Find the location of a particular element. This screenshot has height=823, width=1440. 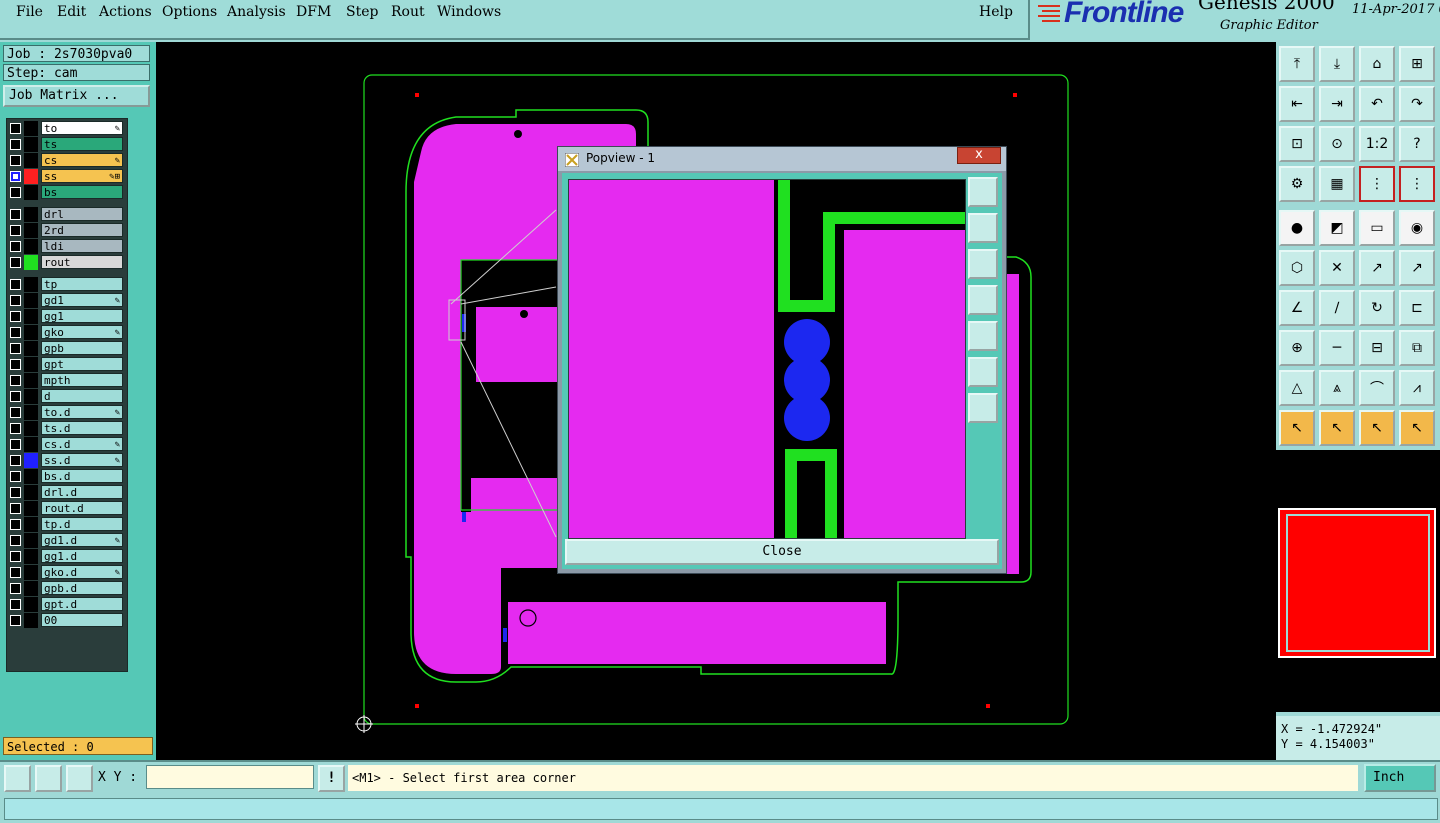

home-down-icon: ⤓ is located at coordinates (1337, 64).